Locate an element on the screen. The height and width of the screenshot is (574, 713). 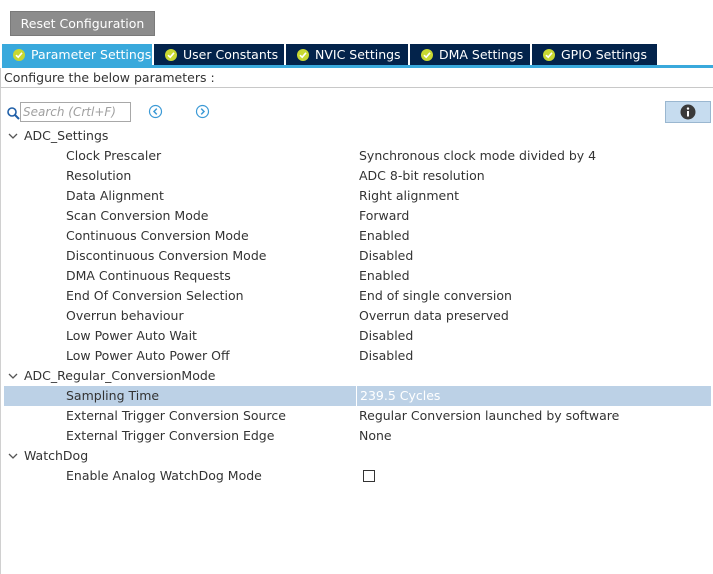
param-value: Regular Conversion launched by software is located at coordinates (489, 416).